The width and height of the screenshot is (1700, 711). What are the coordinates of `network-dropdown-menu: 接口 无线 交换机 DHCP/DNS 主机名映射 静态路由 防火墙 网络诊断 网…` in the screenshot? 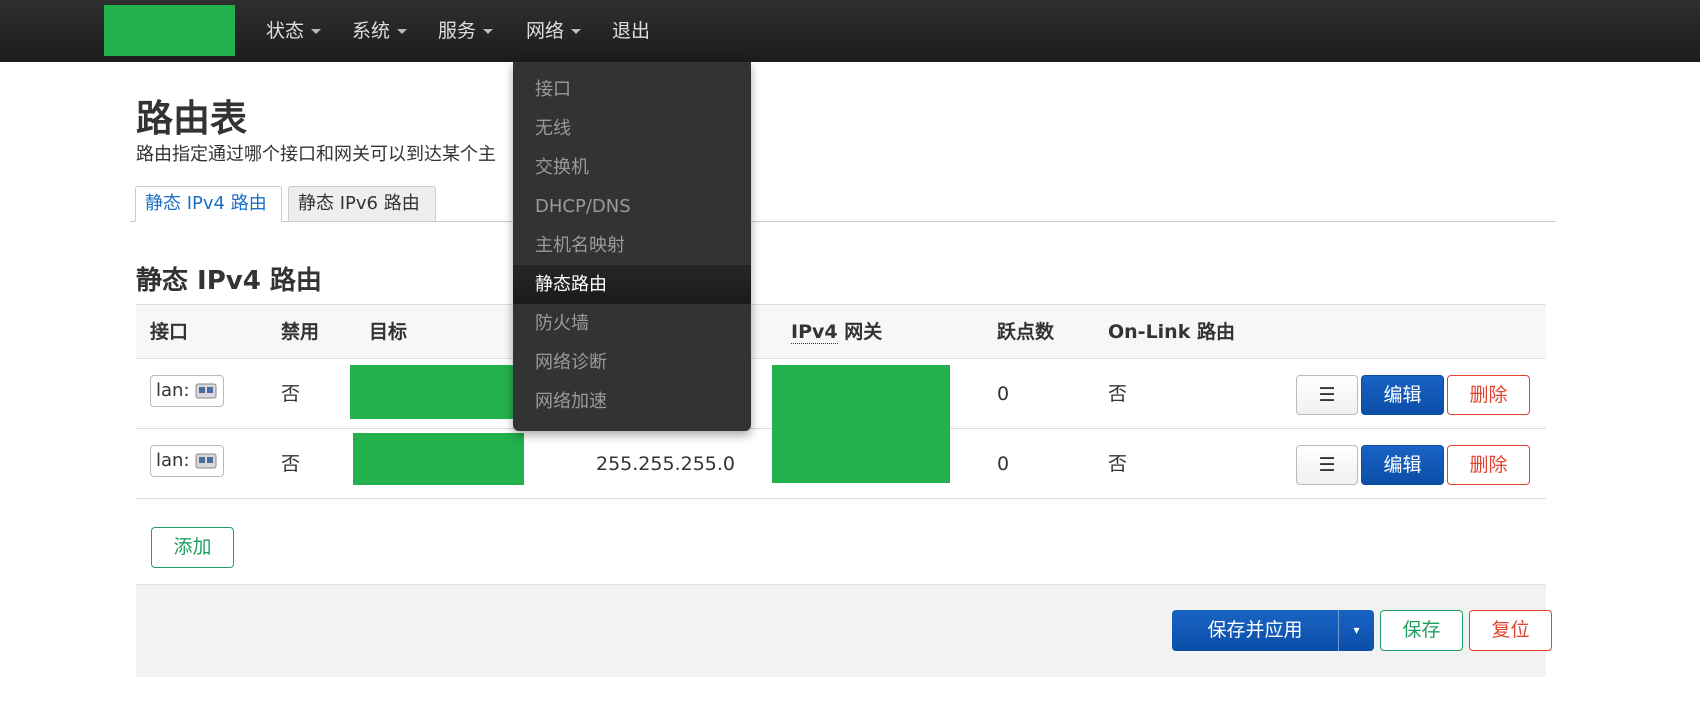 It's located at (632, 246).